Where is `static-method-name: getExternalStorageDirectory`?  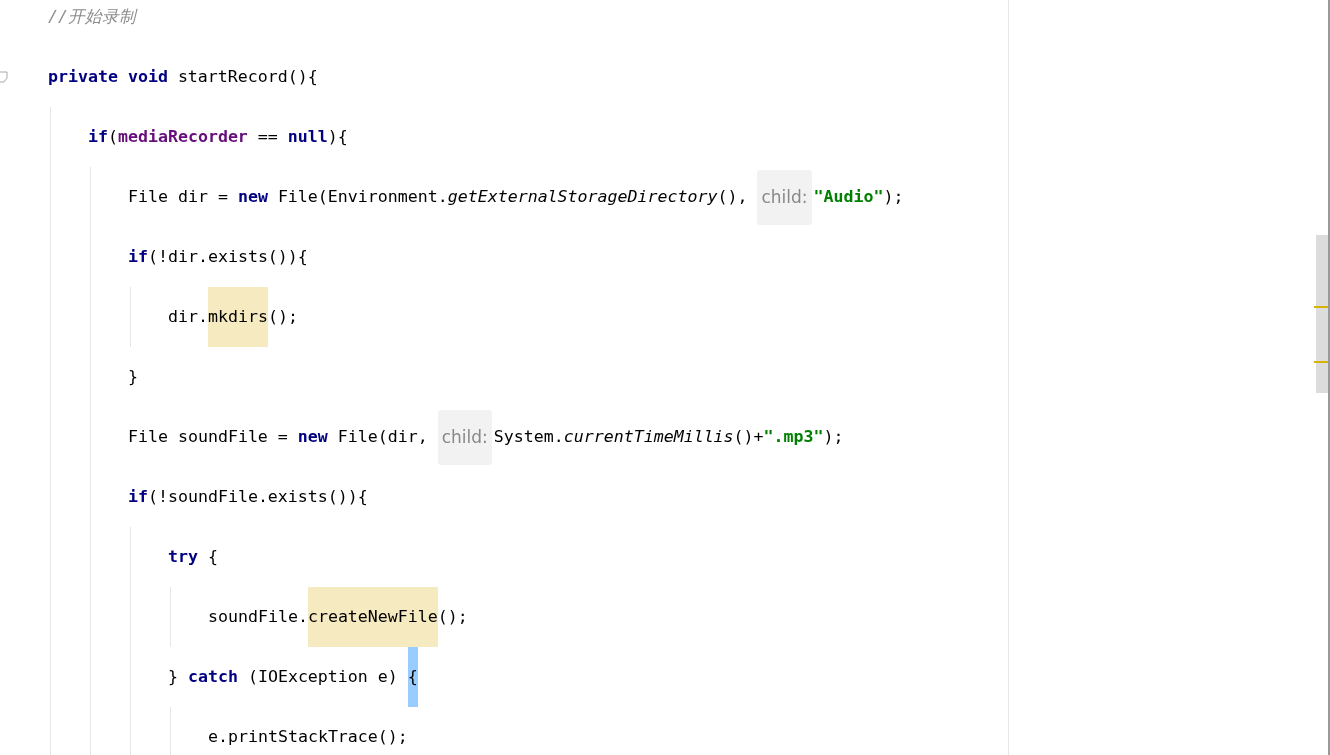 static-method-name: getExternalStorageDirectory is located at coordinates (582, 197).